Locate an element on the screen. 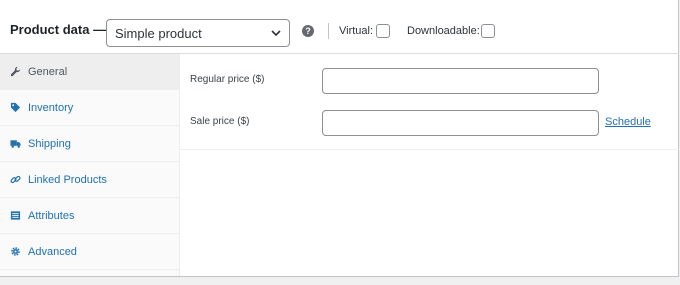 The height and width of the screenshot is (285, 680). virtual-checkbox is located at coordinates (383, 31).